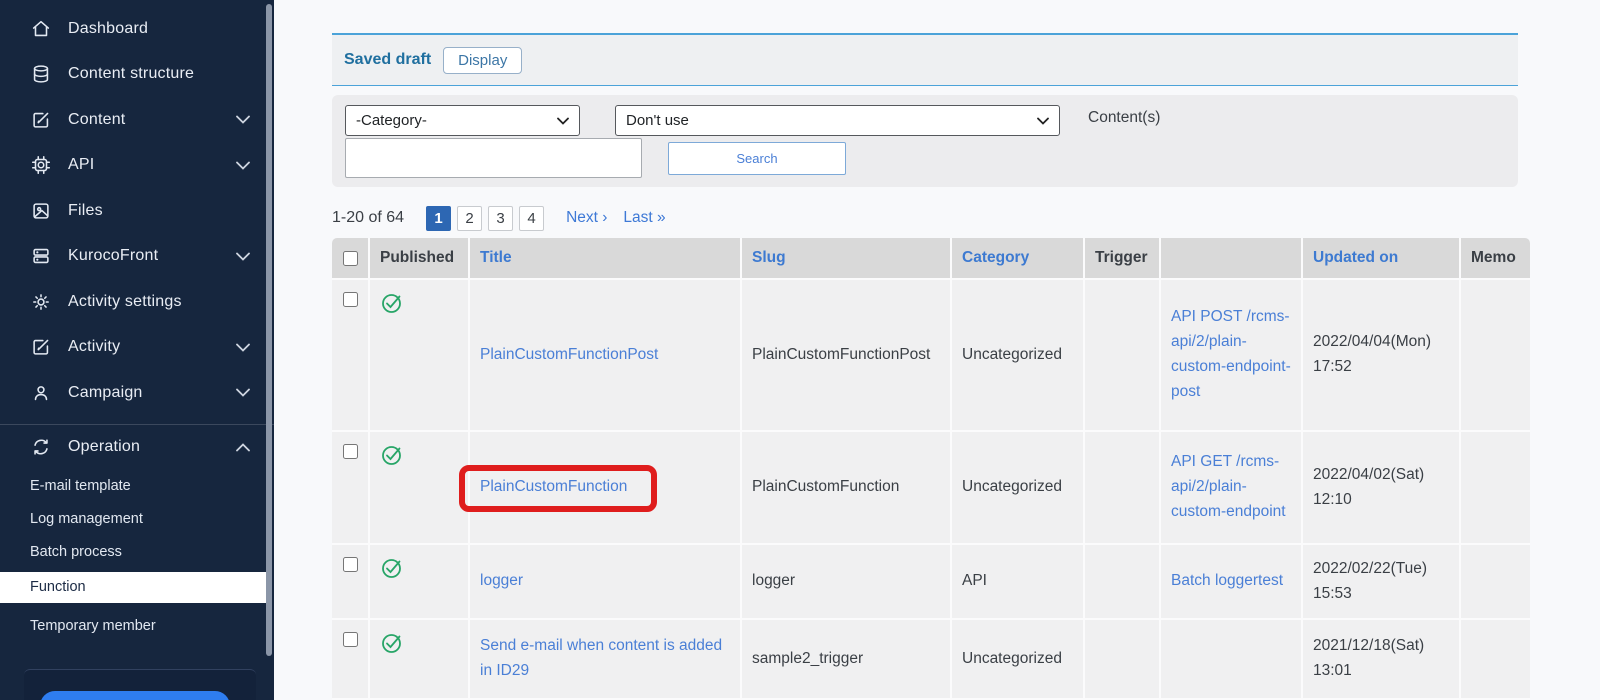  What do you see at coordinates (104, 446) in the screenshot?
I see `sidebar-item-label: Operation` at bounding box center [104, 446].